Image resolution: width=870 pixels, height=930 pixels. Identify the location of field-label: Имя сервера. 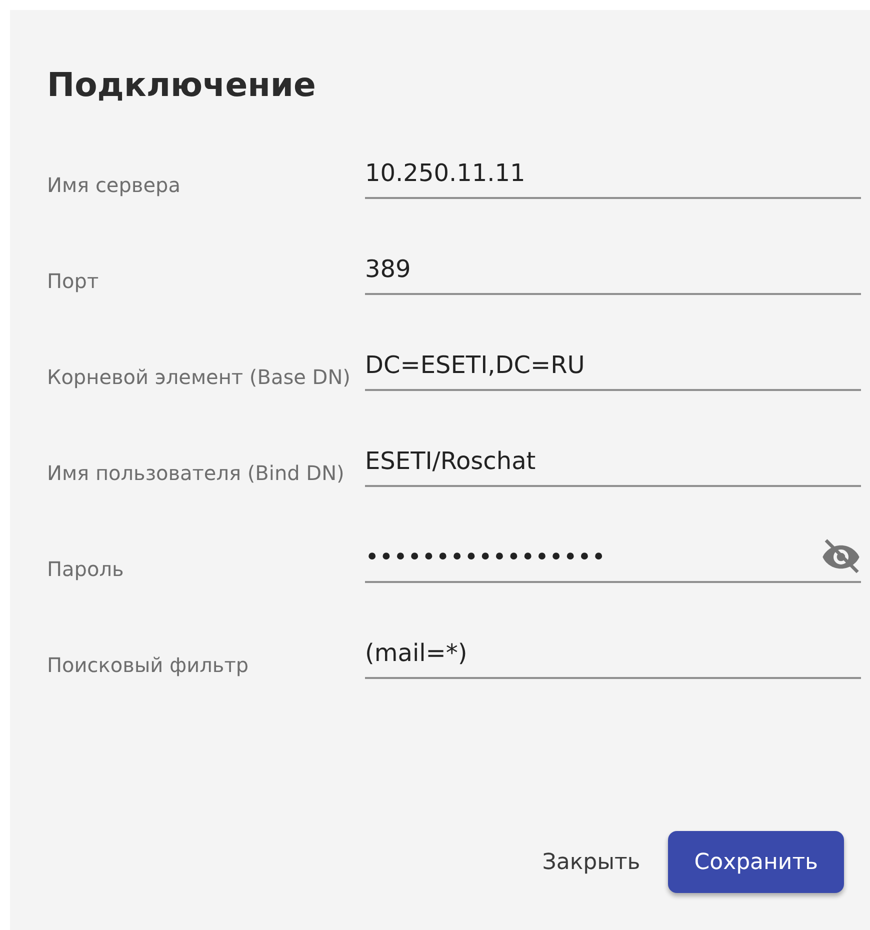
(114, 185).